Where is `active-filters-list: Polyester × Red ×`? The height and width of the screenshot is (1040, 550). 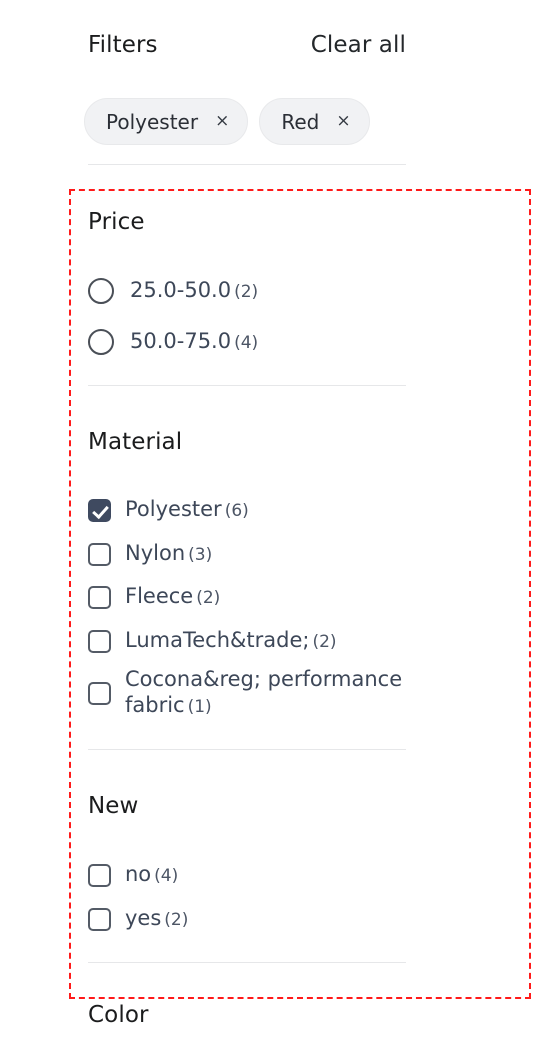 active-filters-list: Polyester × Red × is located at coordinates (227, 121).